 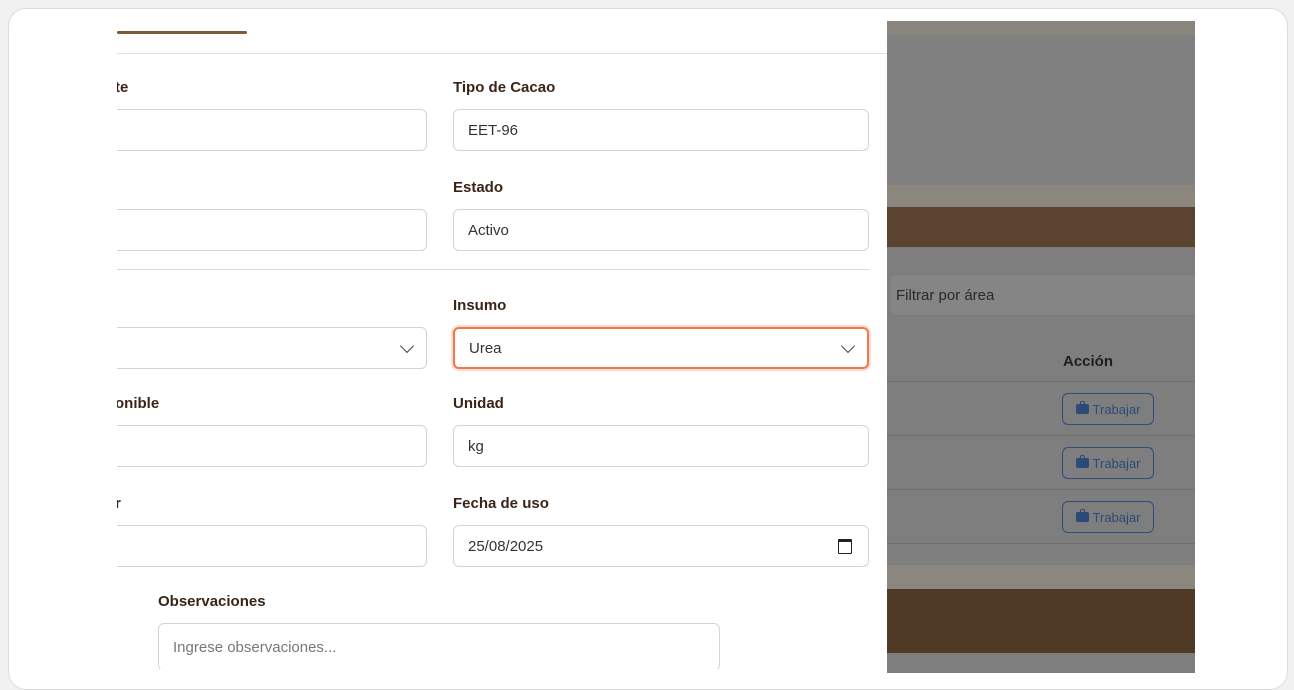 I want to click on left-select, so click(x=272, y=348).